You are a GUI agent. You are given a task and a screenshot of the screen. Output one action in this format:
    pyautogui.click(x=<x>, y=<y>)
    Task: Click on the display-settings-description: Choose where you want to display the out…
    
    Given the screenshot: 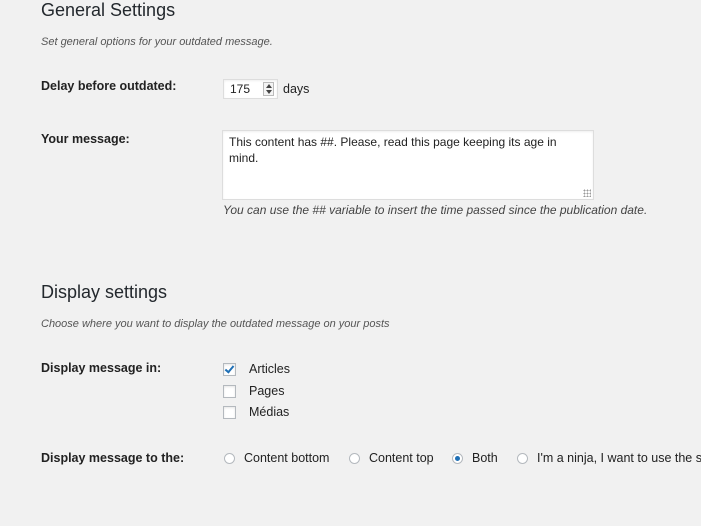 What is the action you would take?
    pyautogui.click(x=215, y=324)
    